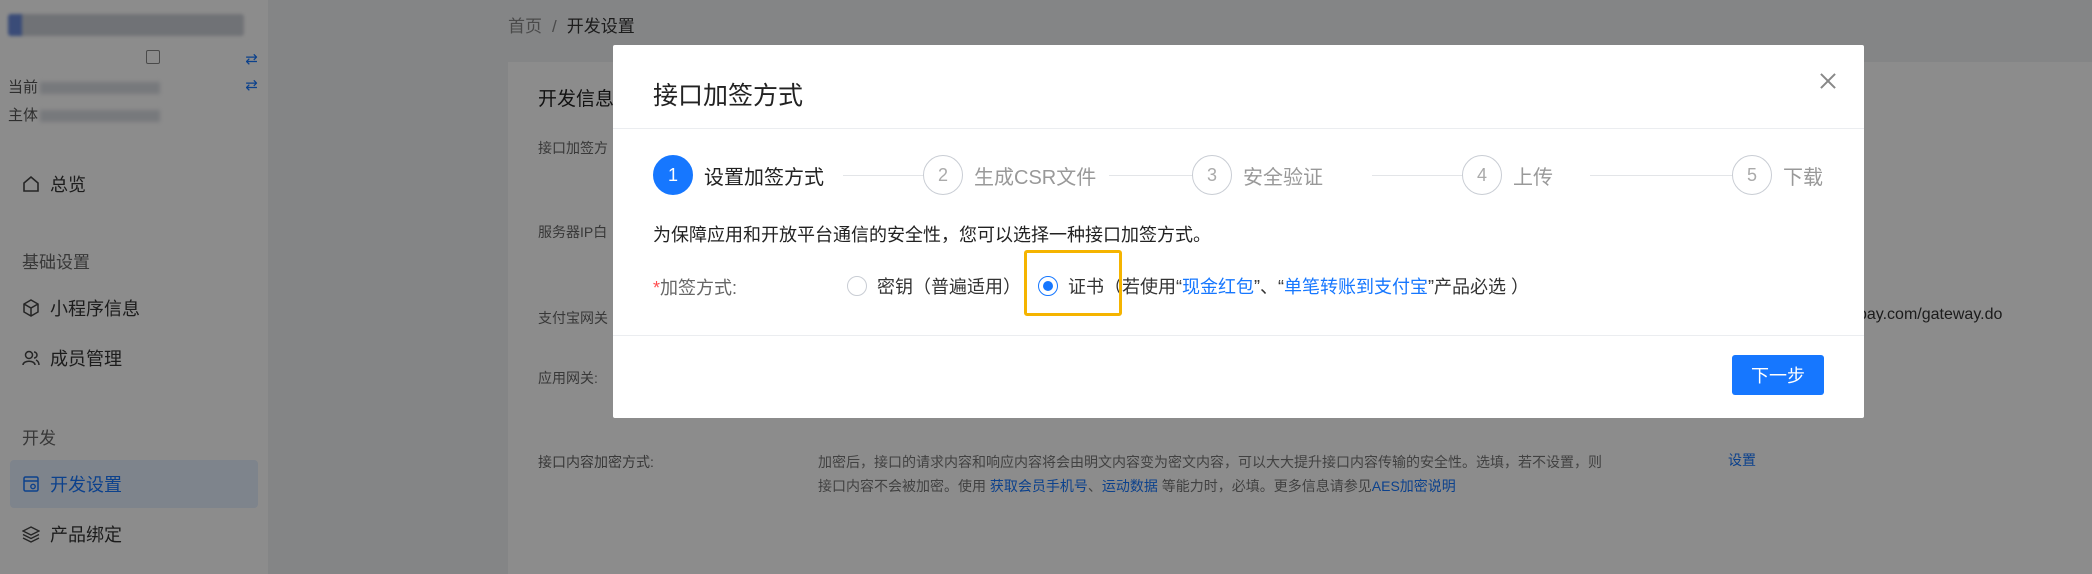 This screenshot has width=2092, height=574. Describe the element at coordinates (1035, 177) in the screenshot. I see `step-label: 生成CSR文件` at that location.